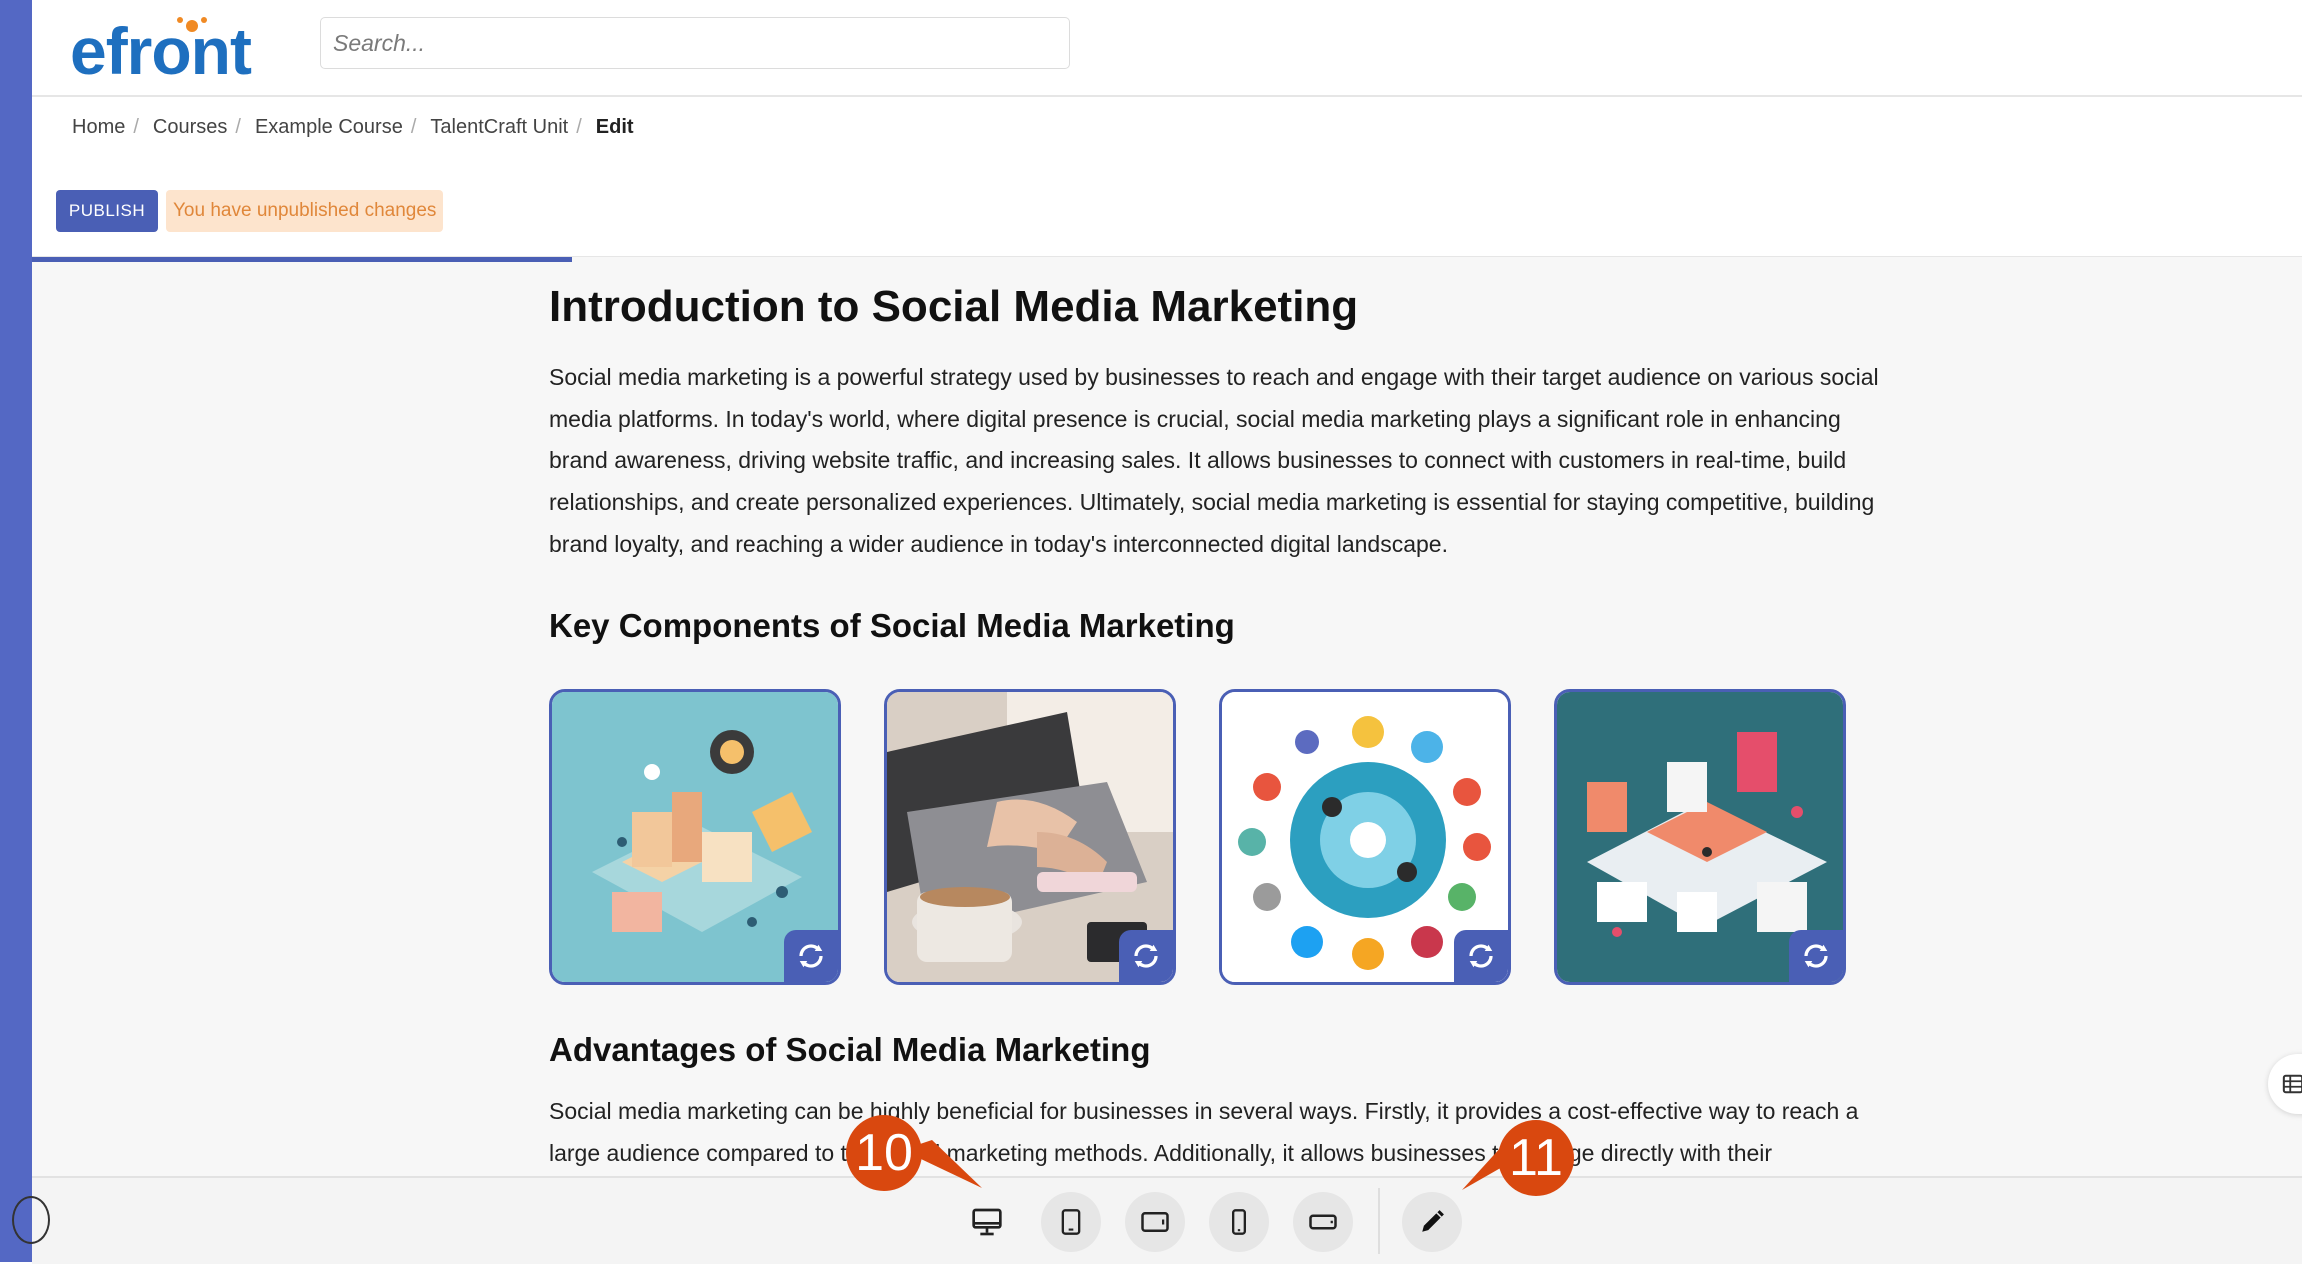 This screenshot has width=2302, height=1264. I want to click on efront-logo: efront, so click(205, 50).